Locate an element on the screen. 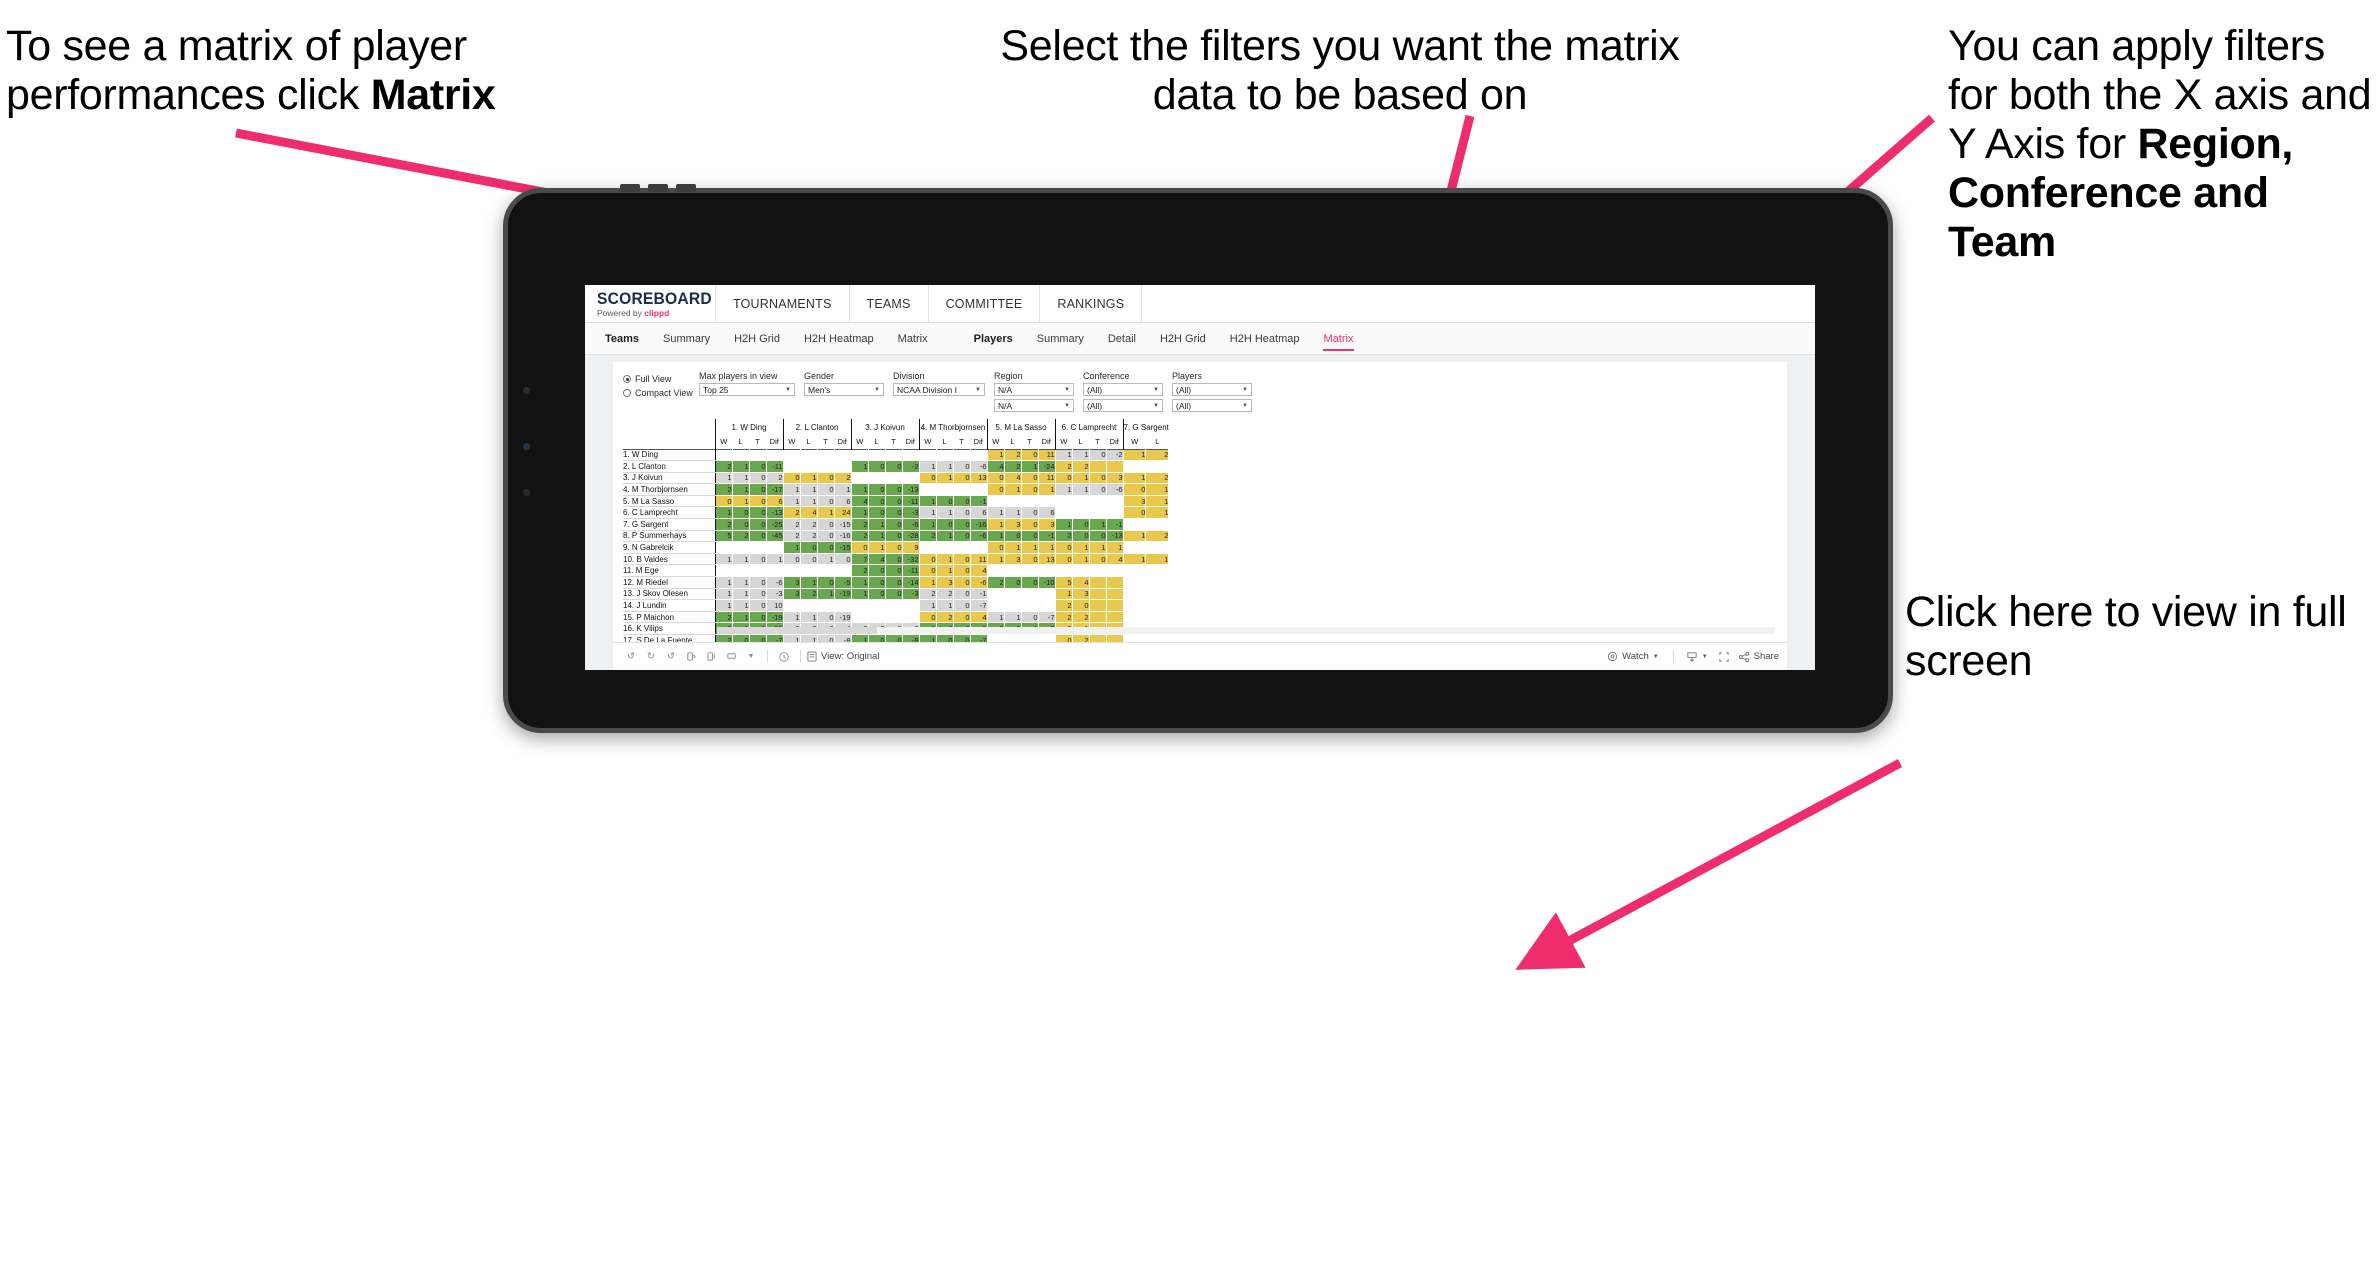 Image resolution: width=2378 pixels, height=1280 pixels. matrix-column-header: 5. M La Sasso is located at coordinates (1020, 427).